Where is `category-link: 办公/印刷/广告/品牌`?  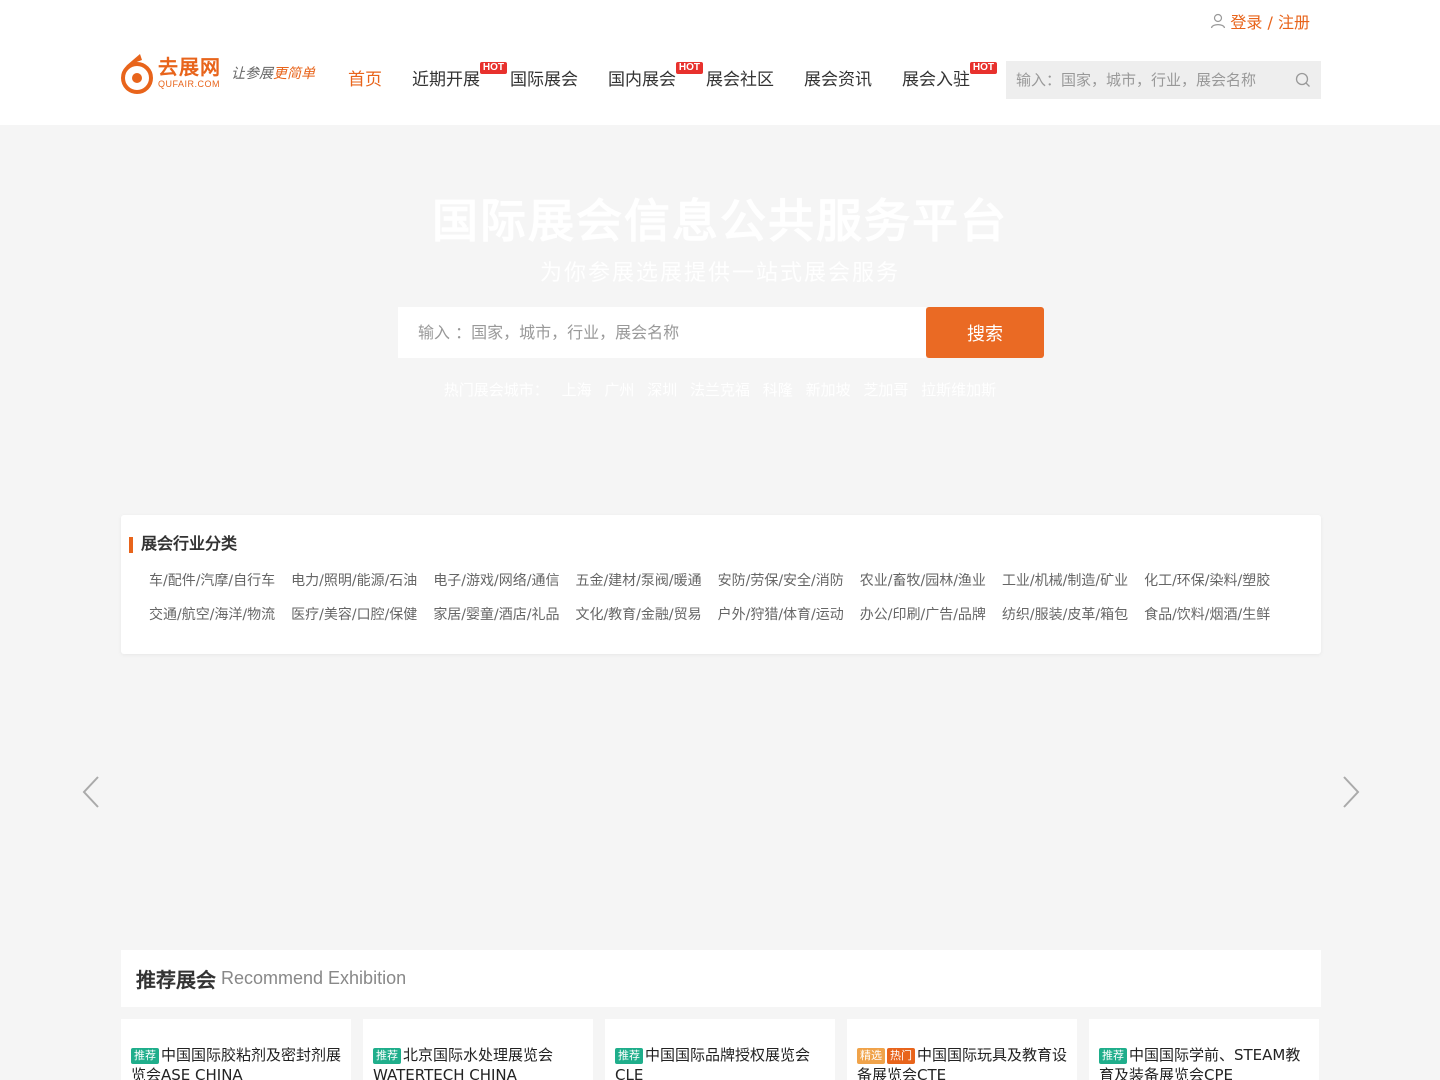 category-link: 办公/印刷/广告/品牌 is located at coordinates (923, 615).